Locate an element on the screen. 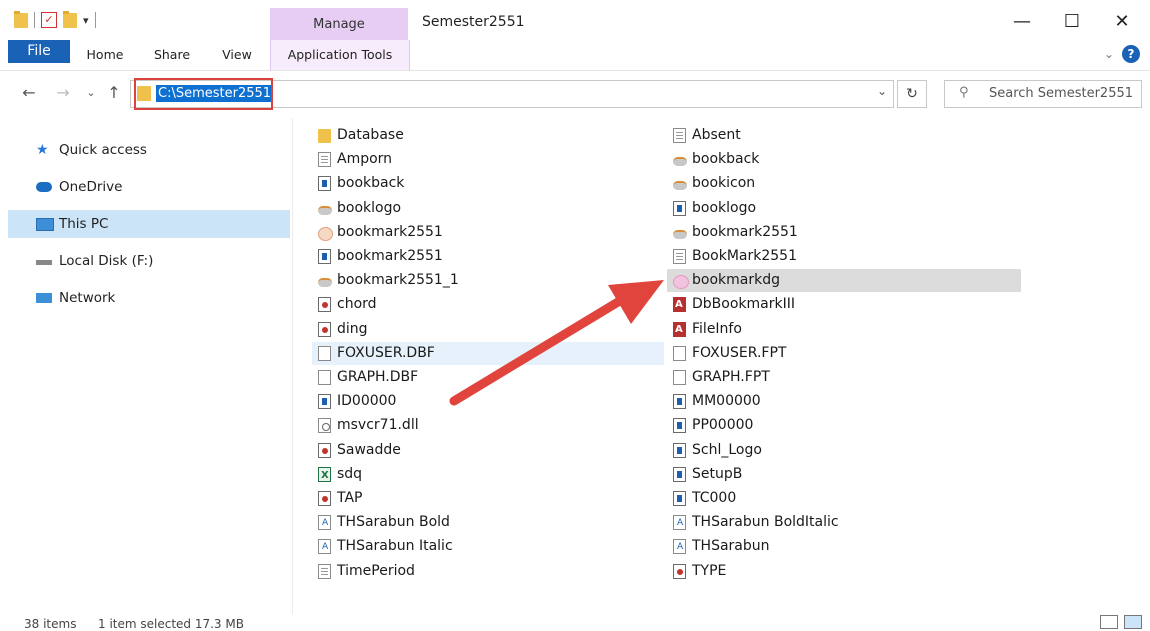 This screenshot has height=631, width=1150. file-item: DbBookmarkIII is located at coordinates (844, 304).